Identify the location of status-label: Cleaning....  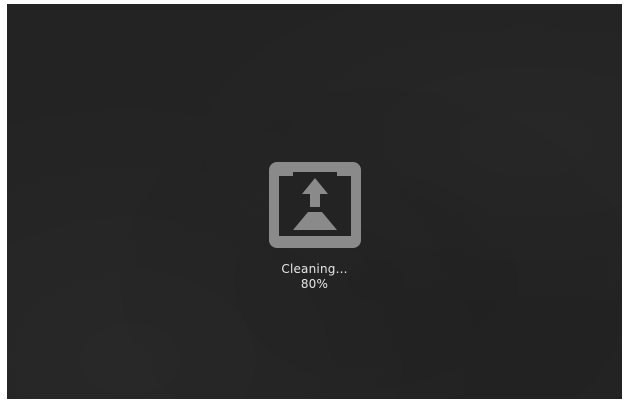
(314, 269).